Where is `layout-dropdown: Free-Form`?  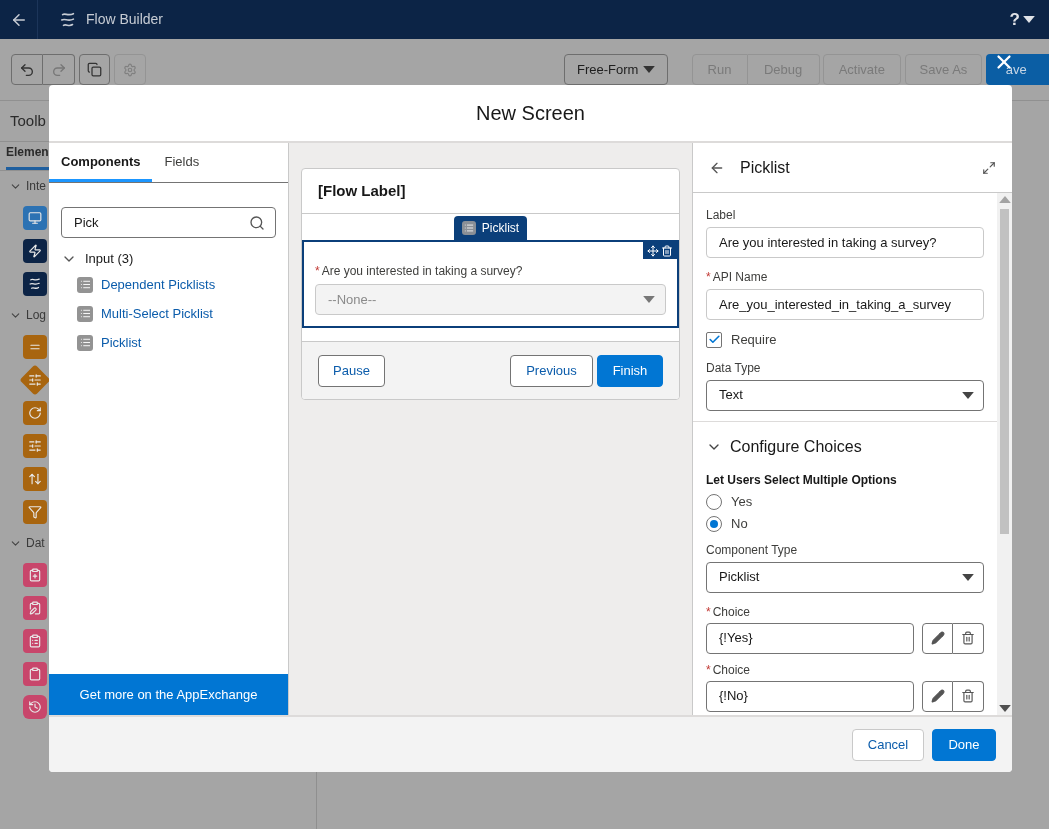 layout-dropdown: Free-Form is located at coordinates (615, 69).